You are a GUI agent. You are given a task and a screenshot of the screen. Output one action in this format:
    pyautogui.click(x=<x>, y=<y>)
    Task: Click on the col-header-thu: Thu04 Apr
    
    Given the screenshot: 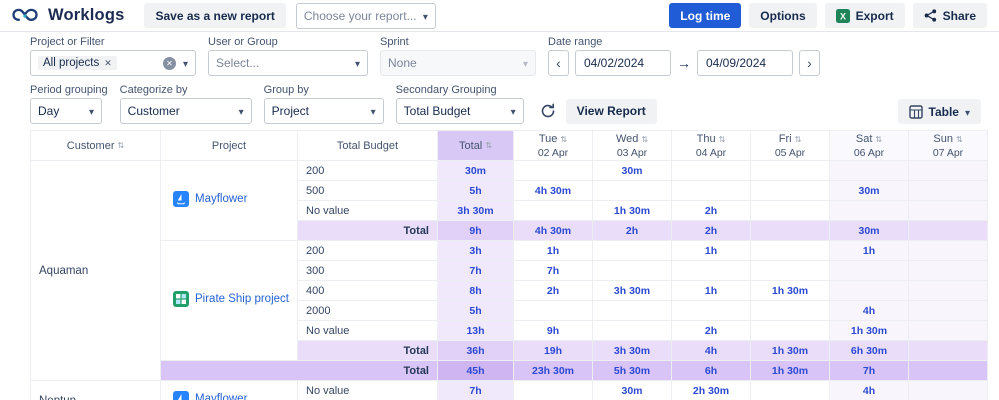 What is the action you would take?
    pyautogui.click(x=711, y=145)
    